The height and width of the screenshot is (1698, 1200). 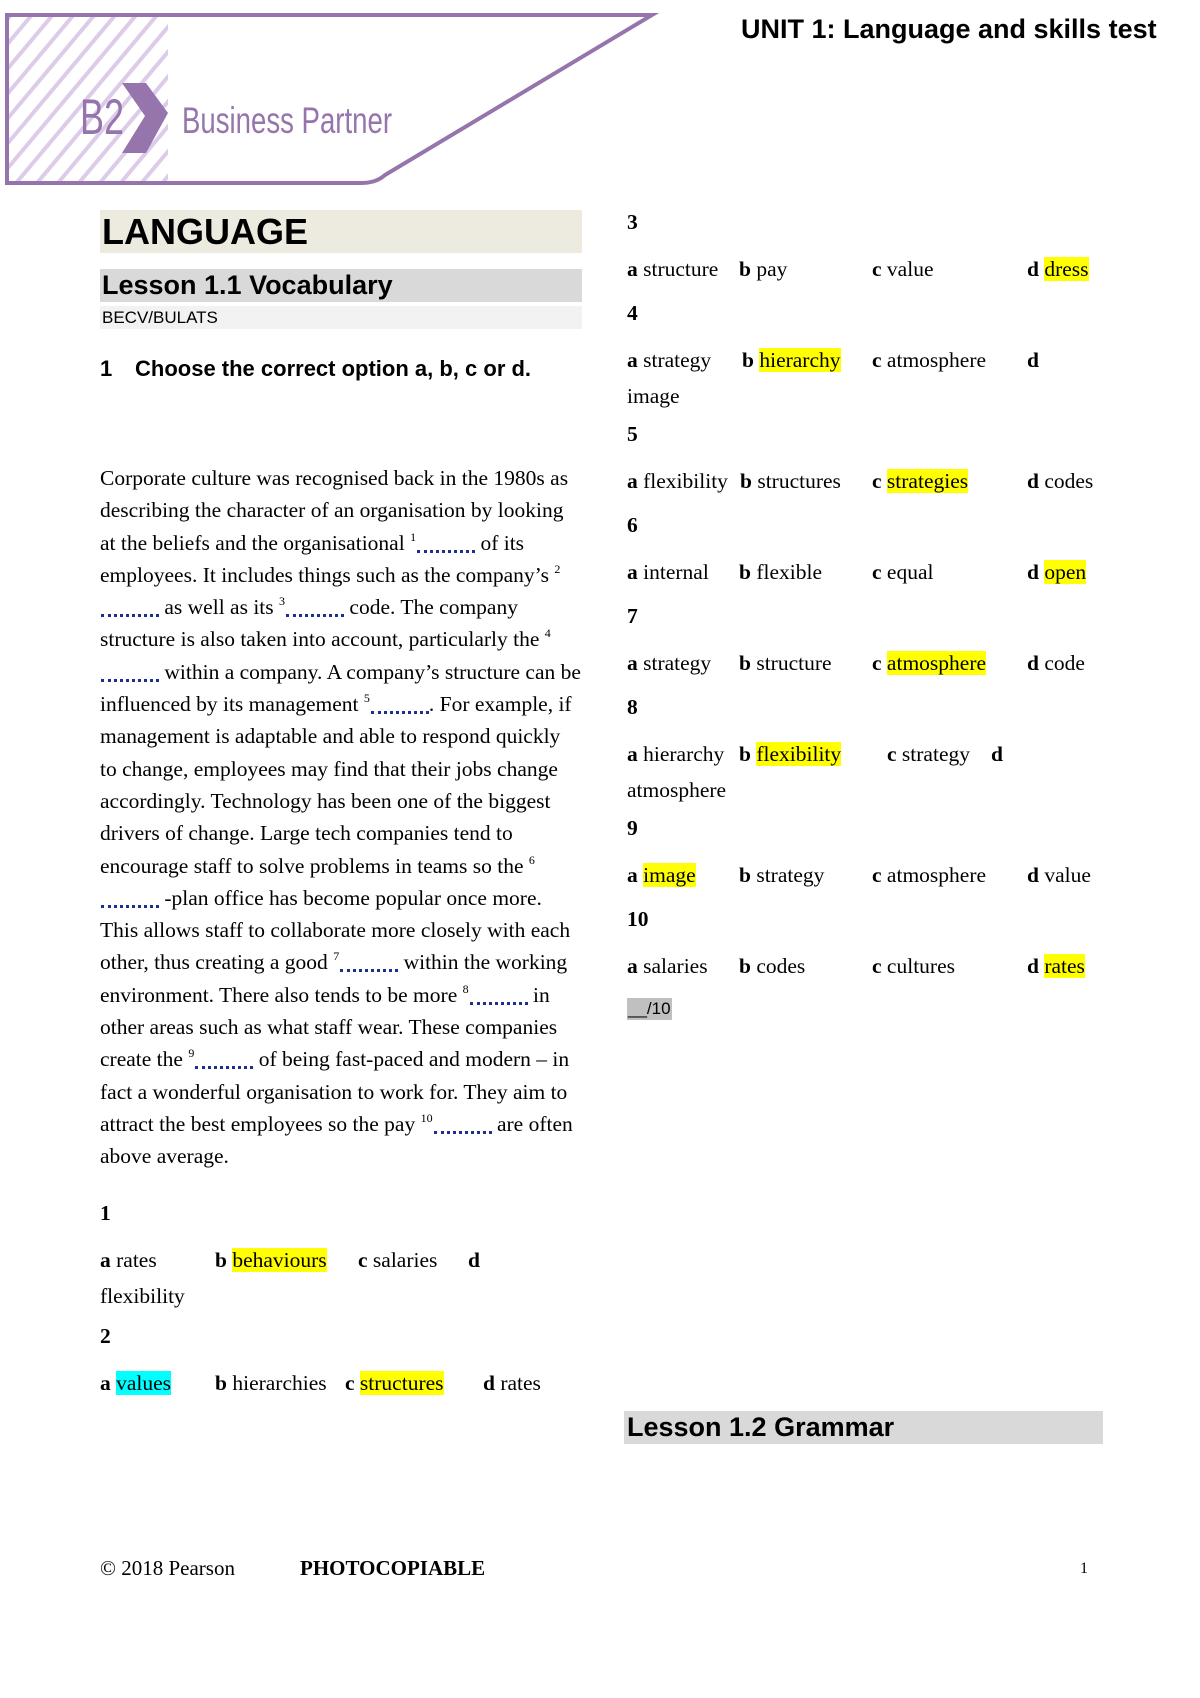 I want to click on option-d: d code, so click(x=1056, y=663).